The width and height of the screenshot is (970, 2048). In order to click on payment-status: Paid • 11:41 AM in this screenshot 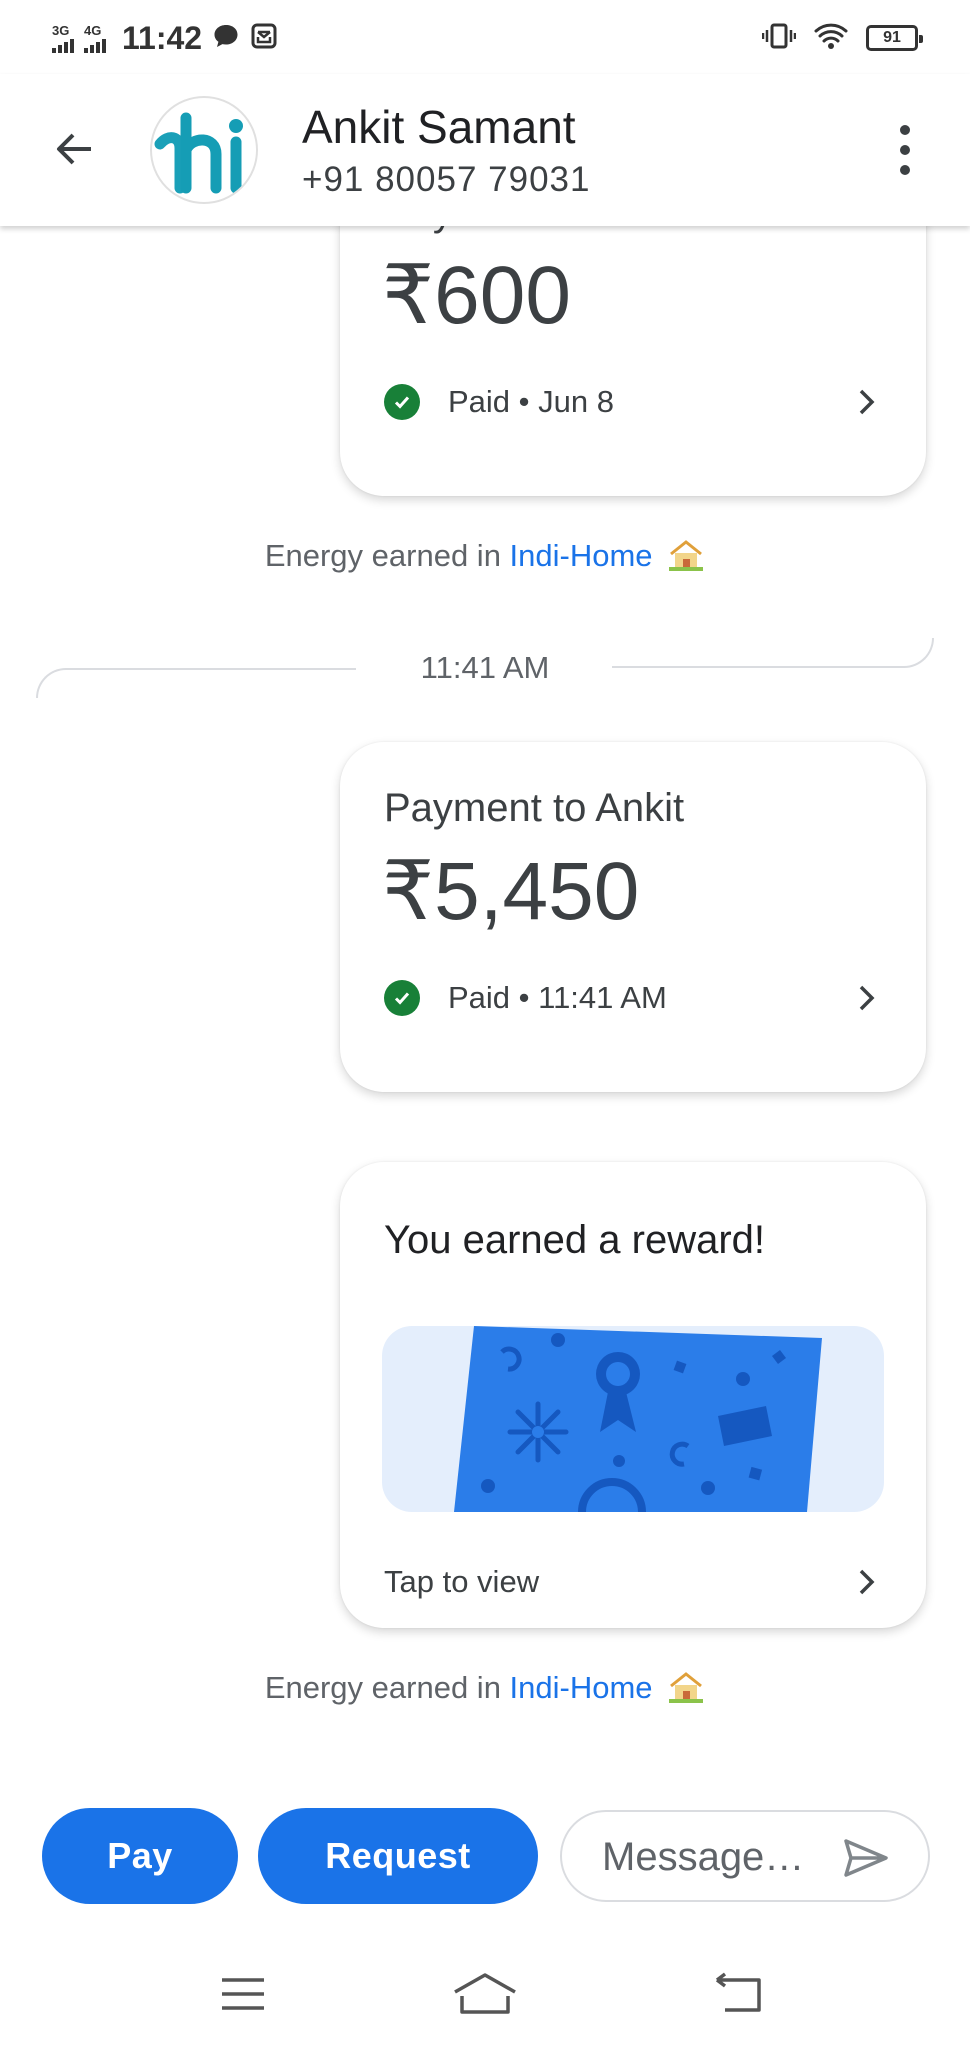, I will do `click(557, 997)`.